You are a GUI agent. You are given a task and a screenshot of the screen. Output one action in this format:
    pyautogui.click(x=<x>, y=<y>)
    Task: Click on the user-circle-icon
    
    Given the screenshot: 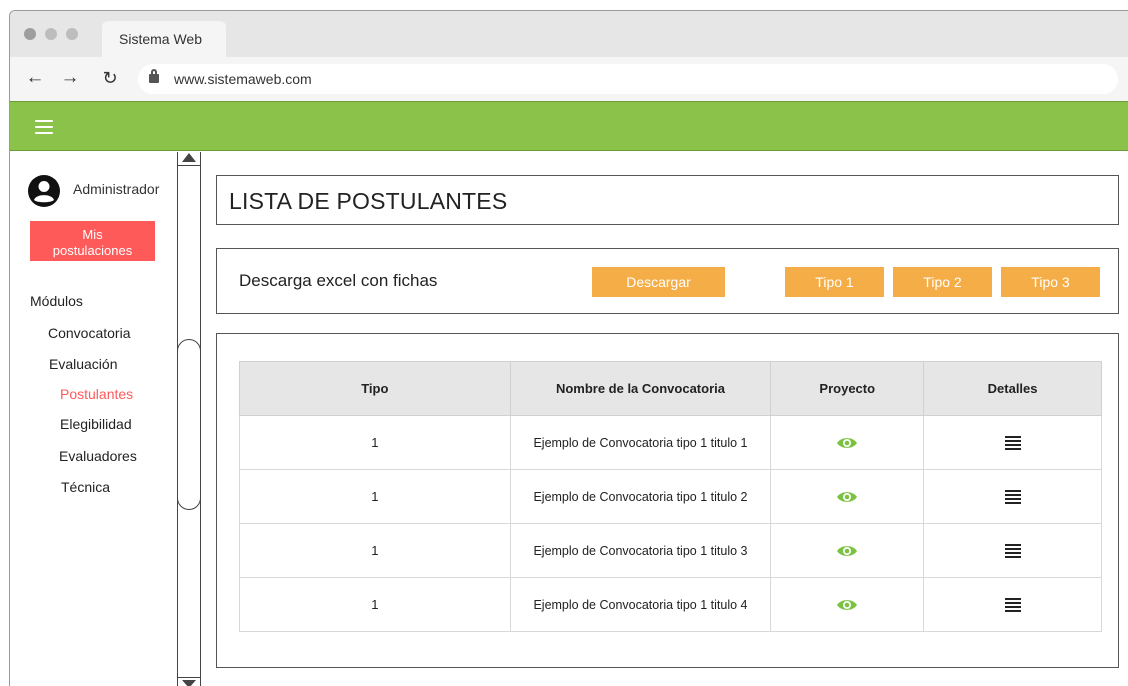 What is the action you would take?
    pyautogui.click(x=44, y=191)
    